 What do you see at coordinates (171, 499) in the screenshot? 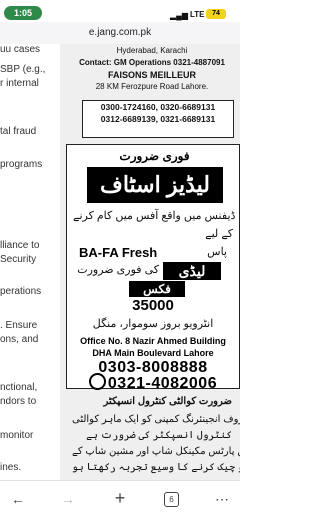
I see `tab-count-button: 6` at bounding box center [171, 499].